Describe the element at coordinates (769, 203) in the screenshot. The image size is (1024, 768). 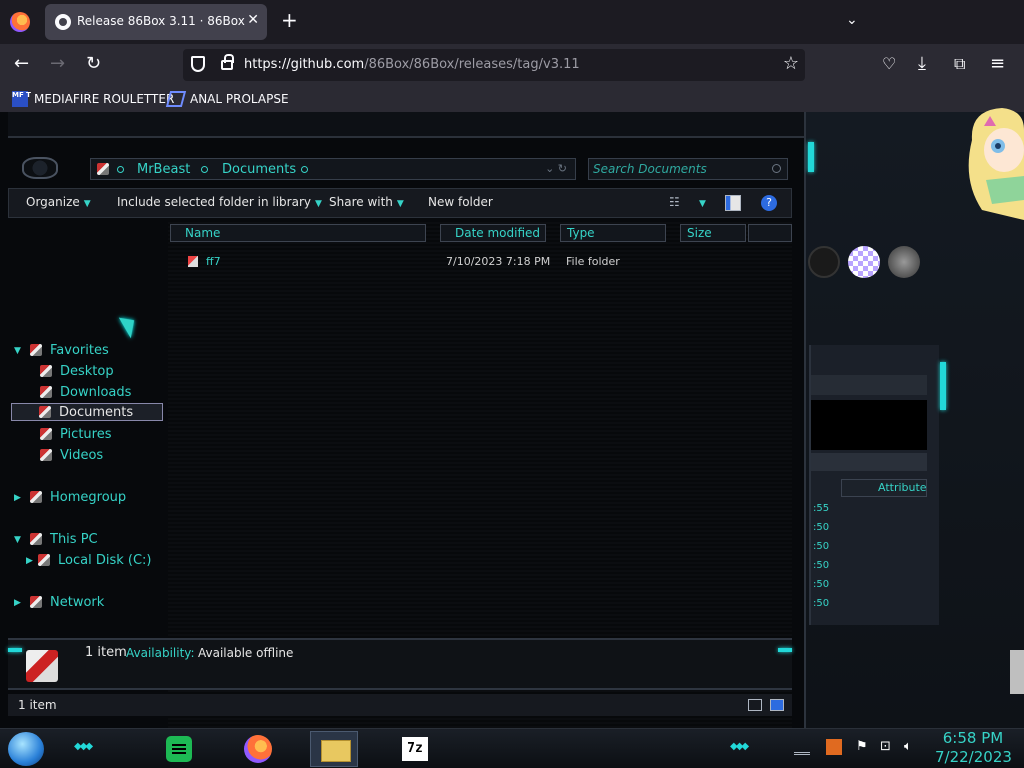
I see `help-icon: ?` at that location.